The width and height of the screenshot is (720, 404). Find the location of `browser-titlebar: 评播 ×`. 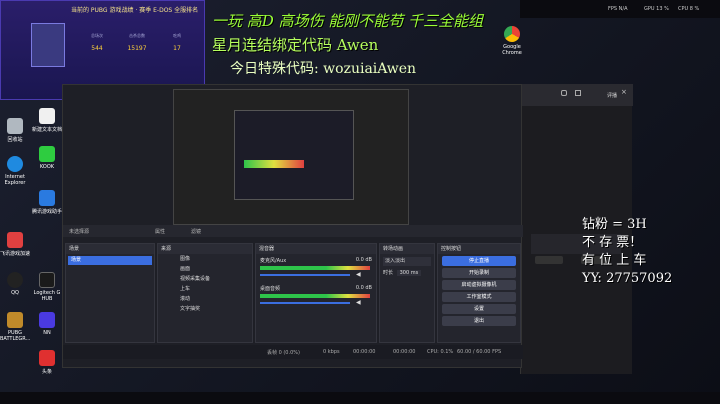

browser-titlebar: 评播 × is located at coordinates (577, 95).